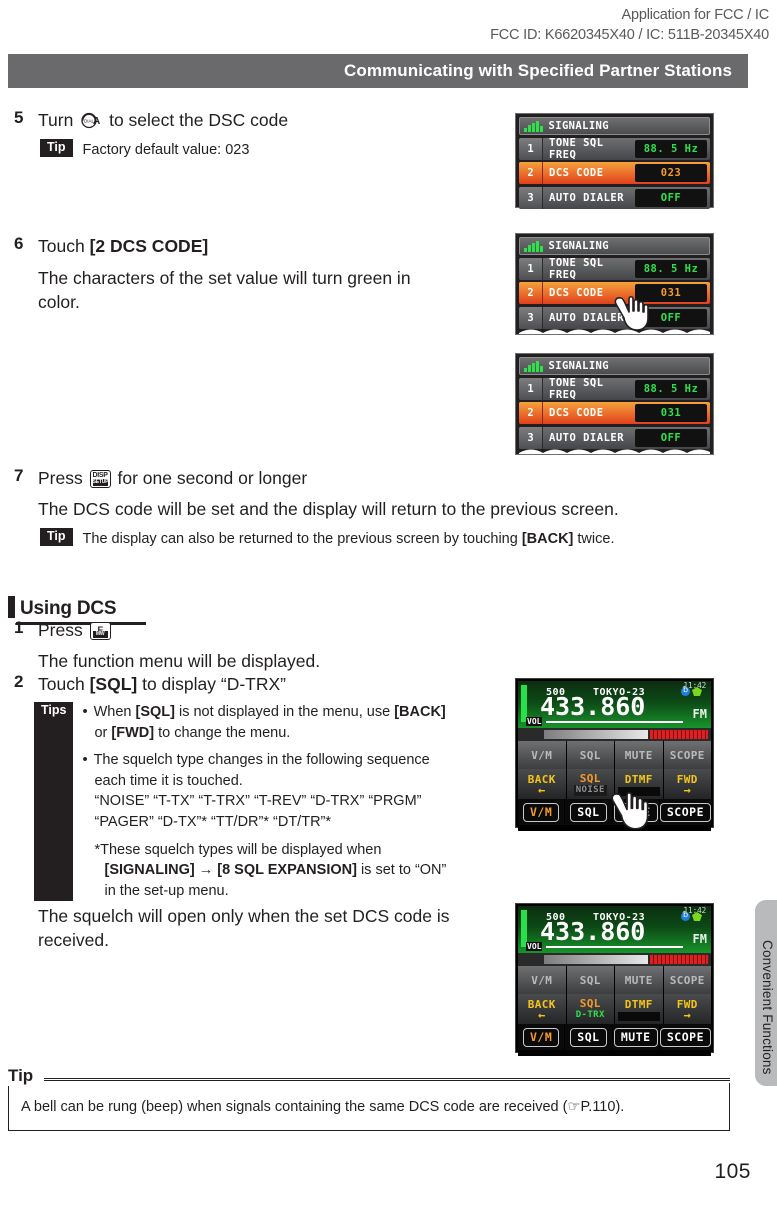  Describe the element at coordinates (531, 173) in the screenshot. I see `lcd-row-index: 2` at that location.